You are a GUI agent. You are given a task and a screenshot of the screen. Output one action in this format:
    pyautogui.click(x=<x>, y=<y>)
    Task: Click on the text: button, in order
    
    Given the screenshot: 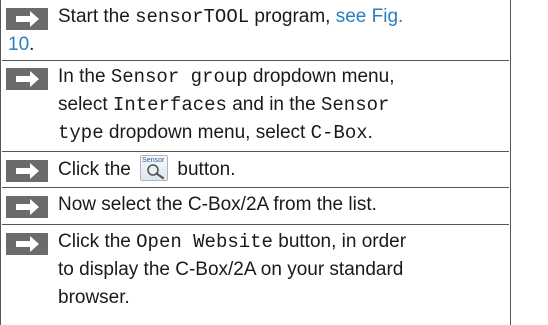 What is the action you would take?
    pyautogui.click(x=339, y=241)
    